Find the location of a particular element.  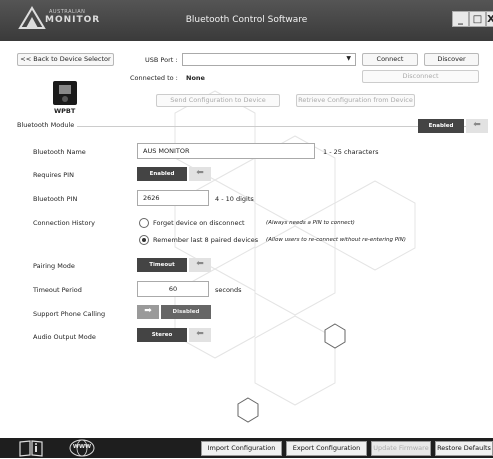

retrieve-configuration-button: Retrieve Configuration from Device is located at coordinates (355, 100).